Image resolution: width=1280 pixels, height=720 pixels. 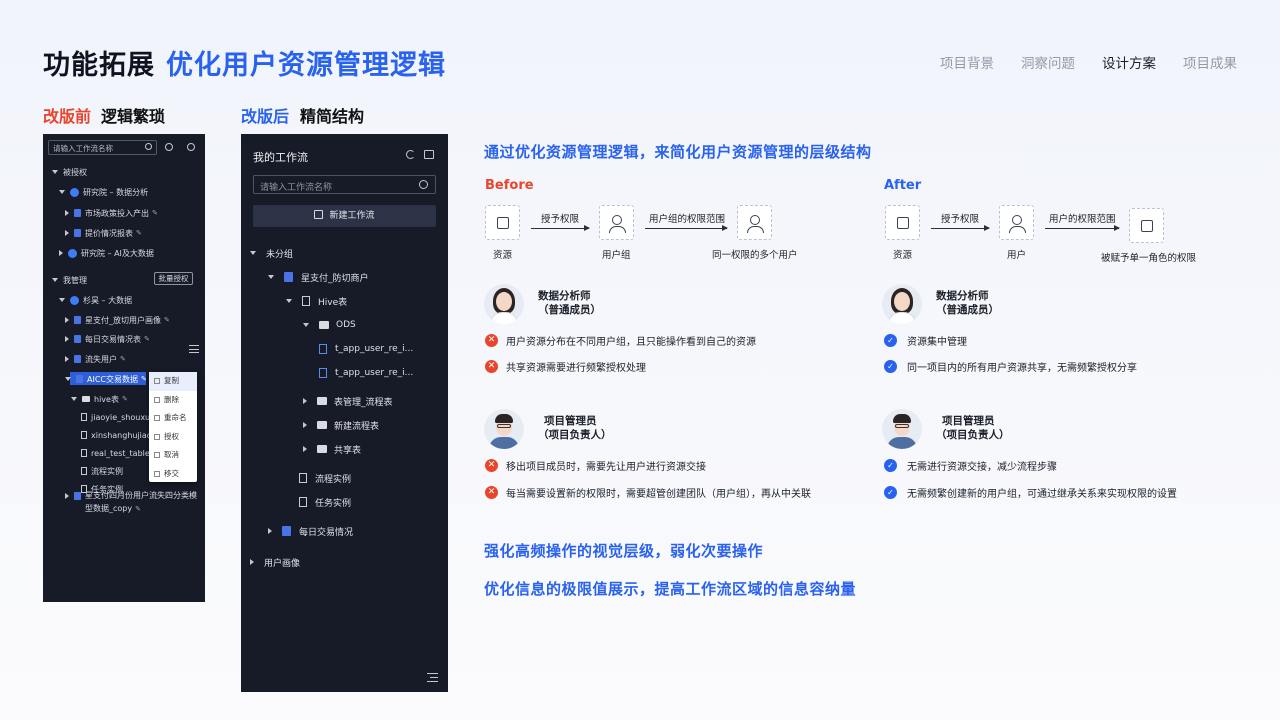 I want to click on tree-group-ungrouped: 未分组, so click(x=271, y=253).